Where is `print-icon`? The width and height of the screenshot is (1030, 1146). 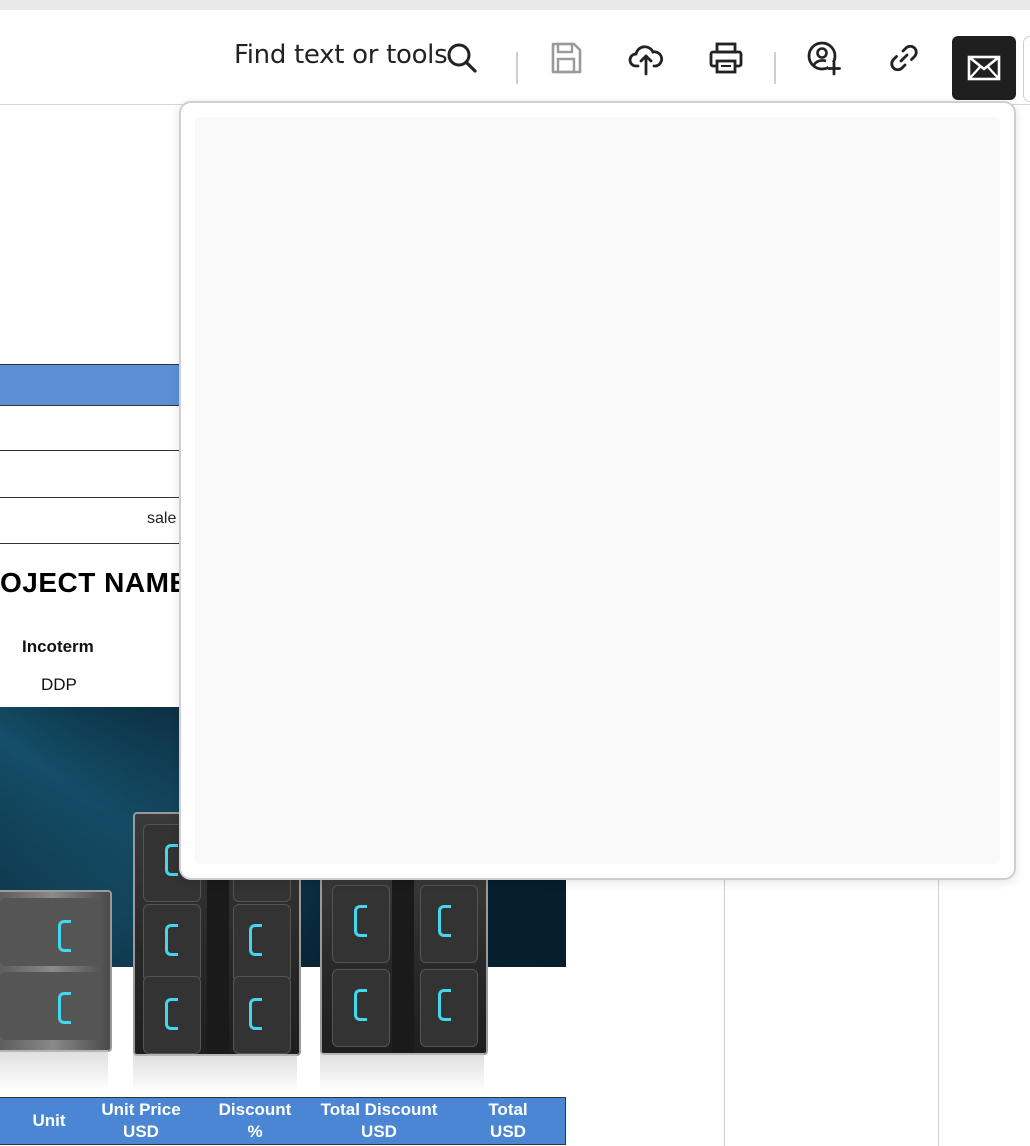
print-icon is located at coordinates (726, 58).